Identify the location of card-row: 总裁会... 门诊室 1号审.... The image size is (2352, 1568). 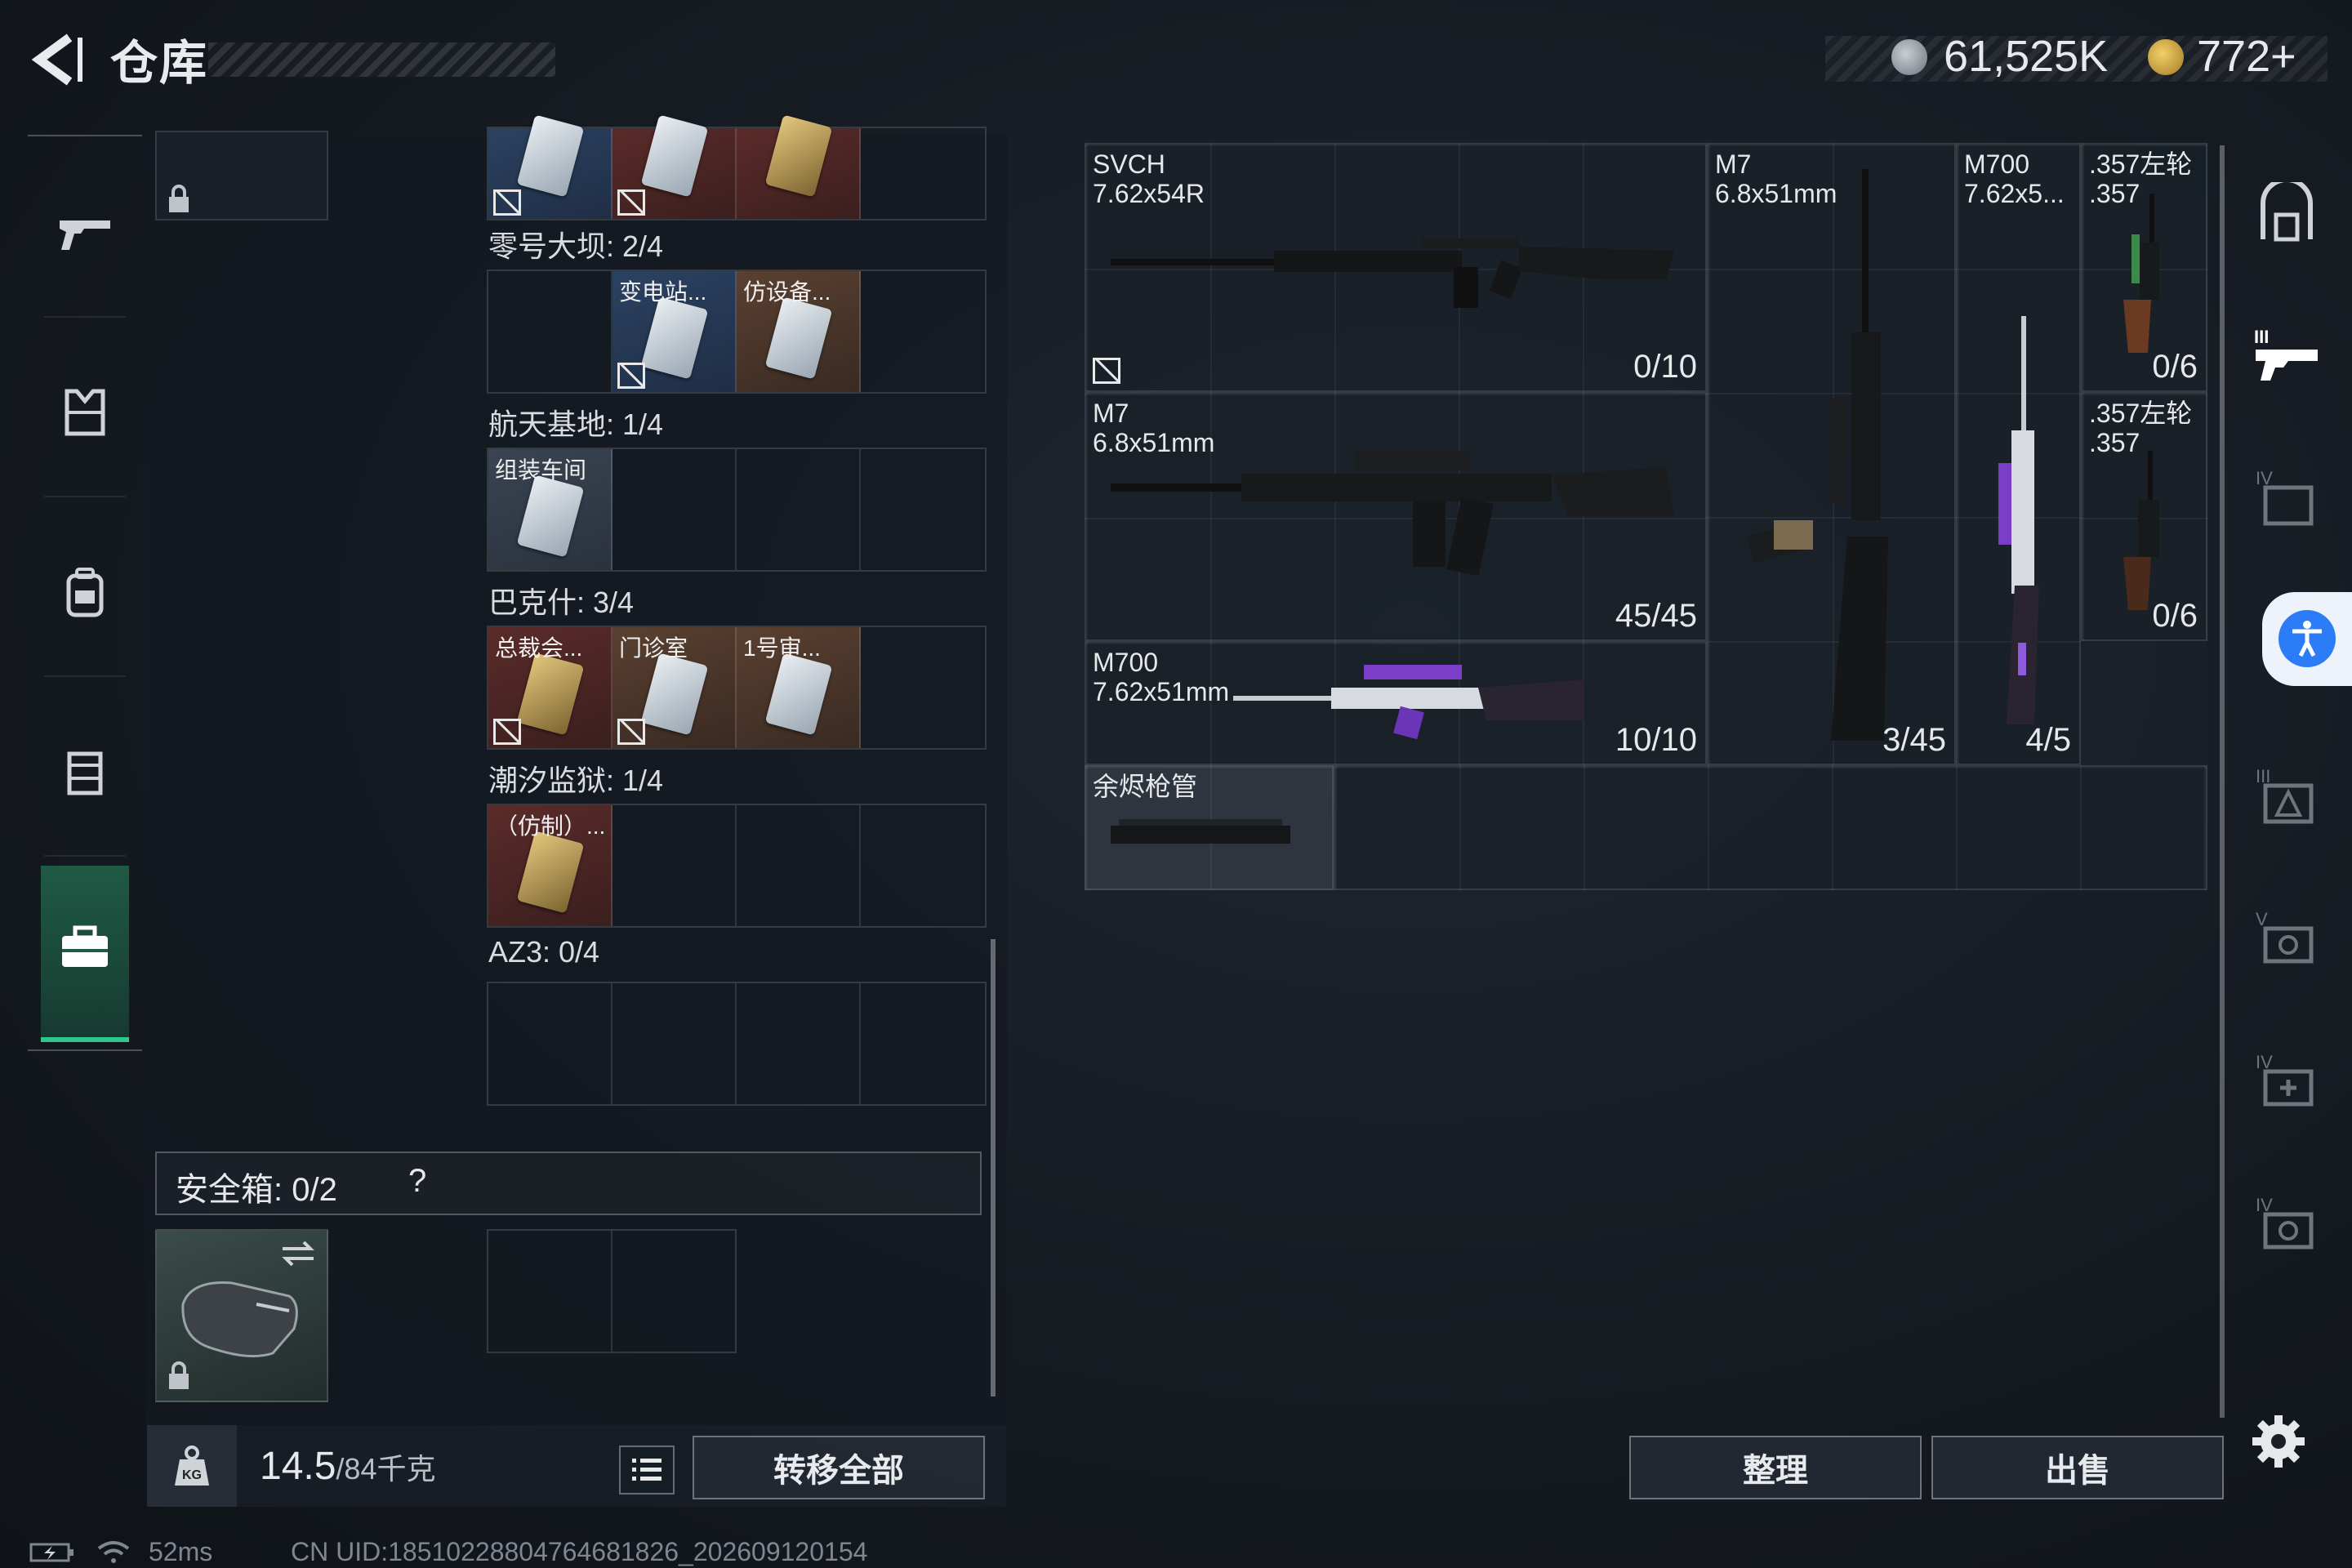
(737, 688).